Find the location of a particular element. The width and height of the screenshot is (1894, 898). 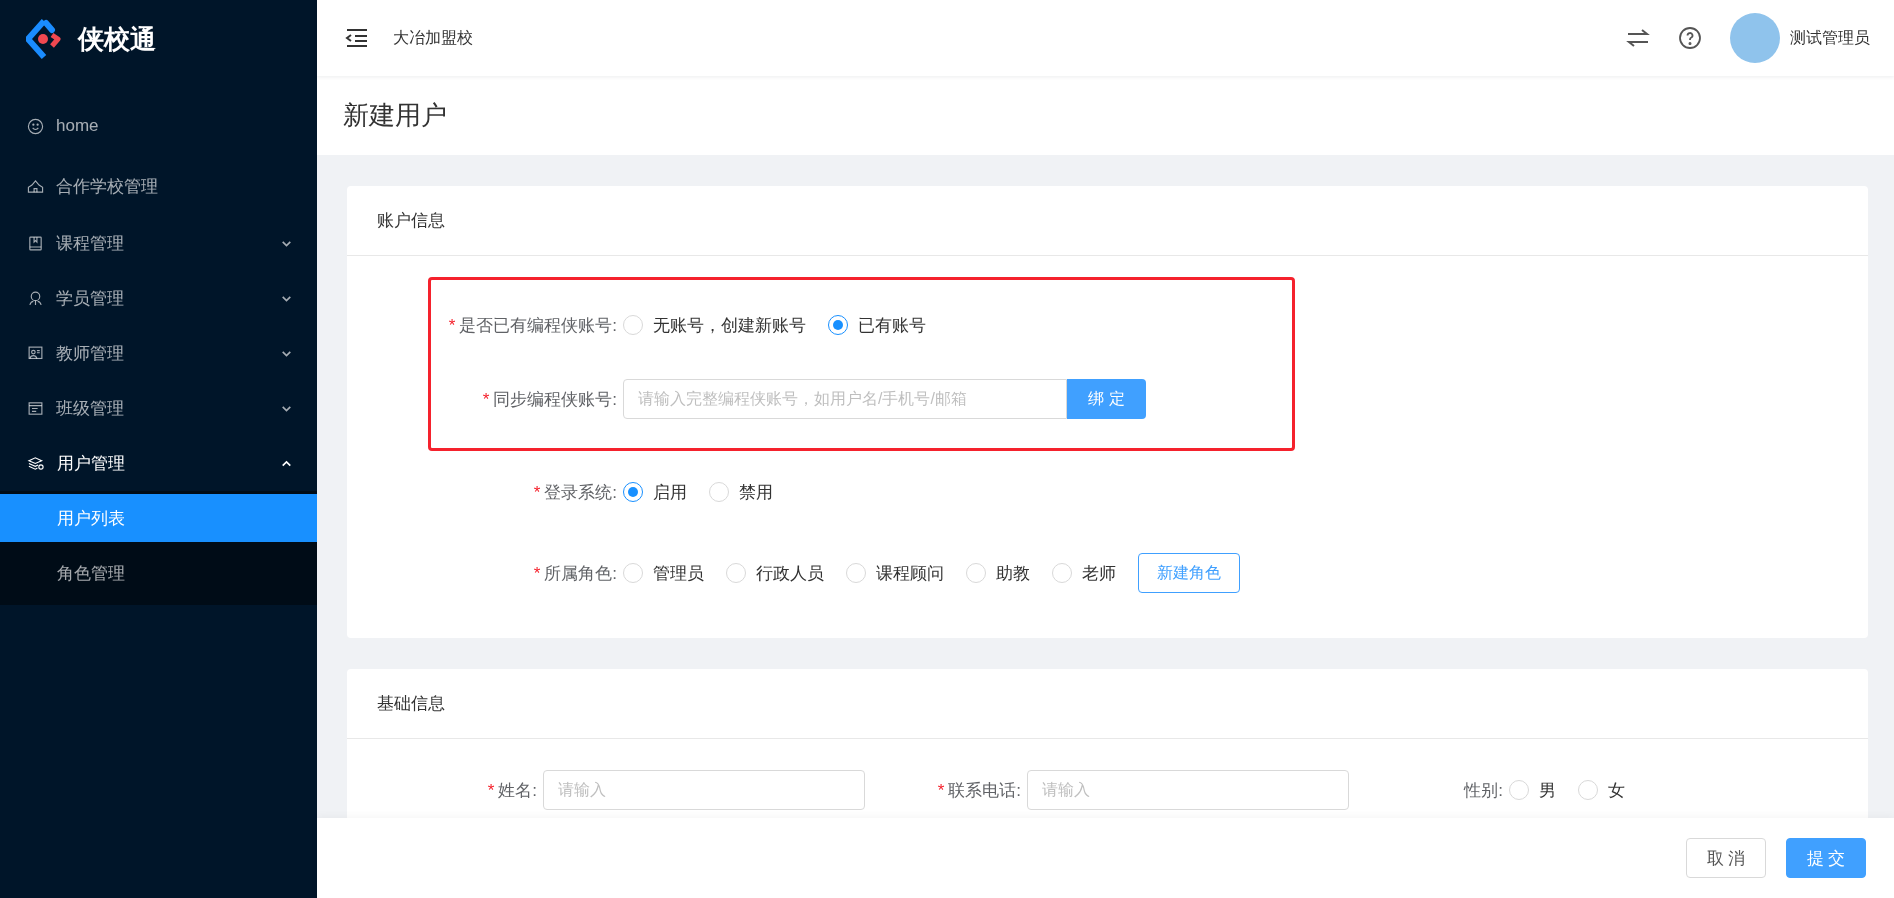

sidebar-item: 合作学校管理 is located at coordinates (158, 186).